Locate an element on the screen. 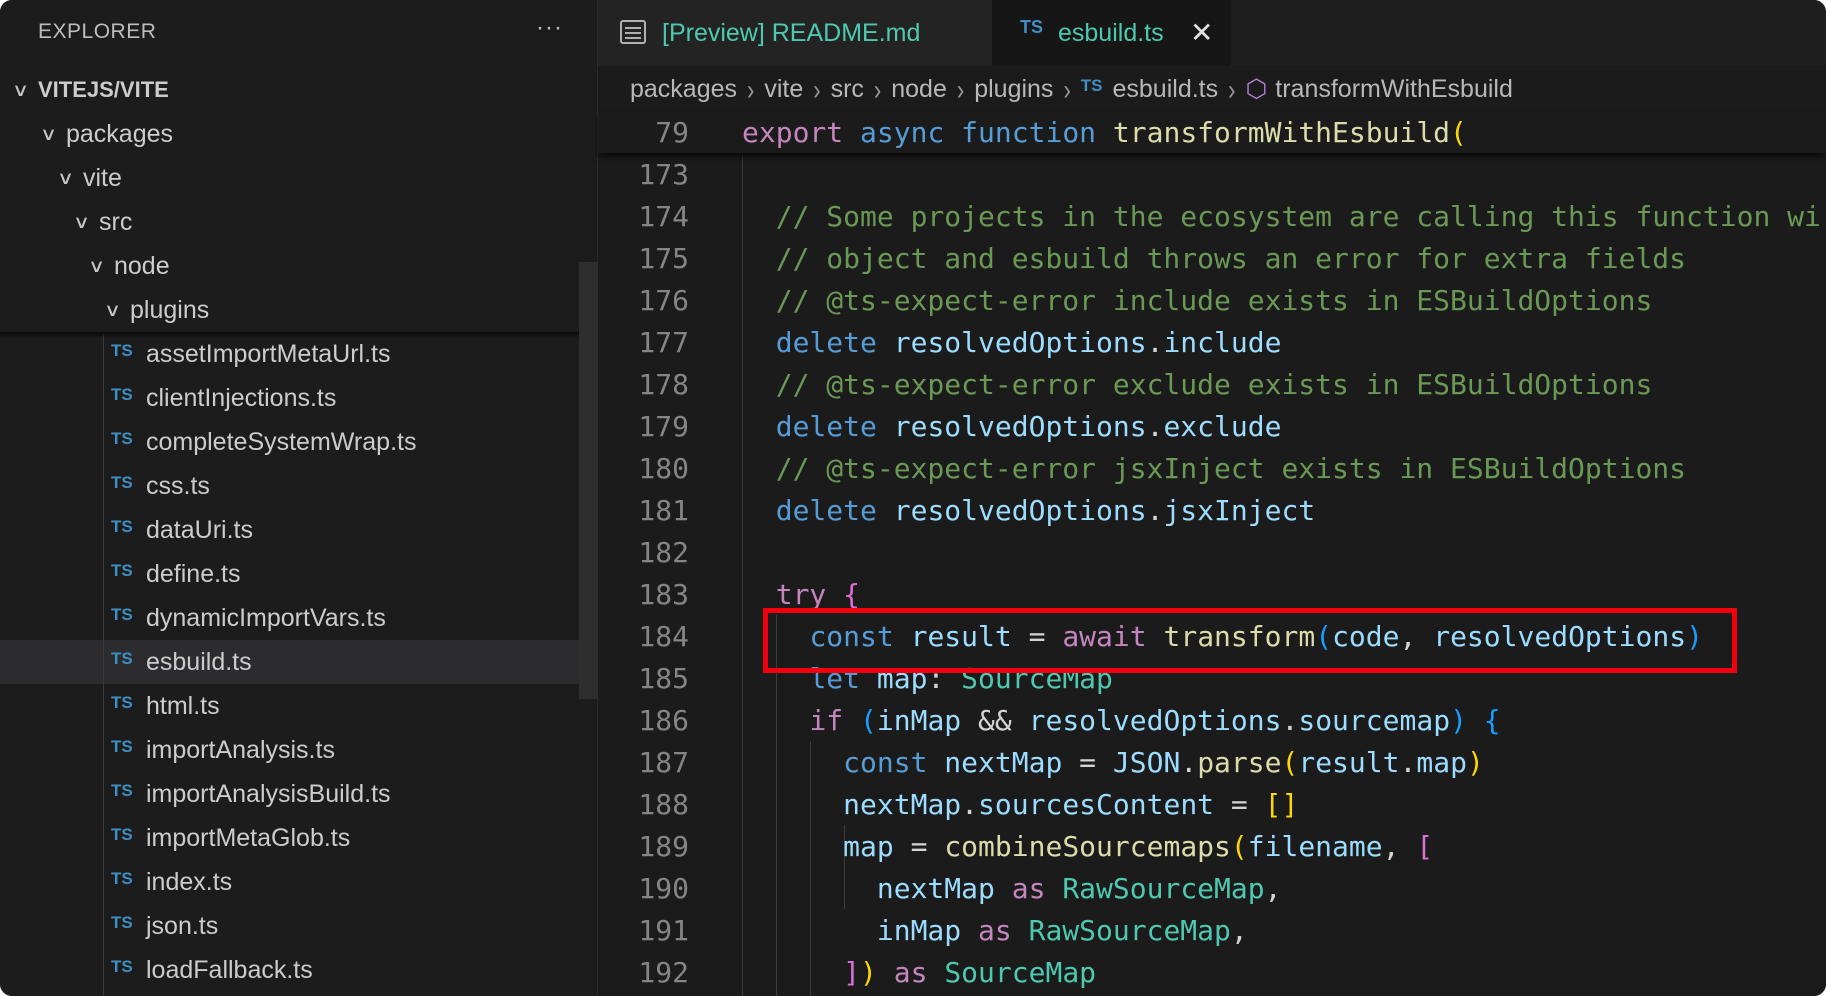 The height and width of the screenshot is (996, 1826). code-token: transformWithEsbuild is located at coordinates (1281, 132).